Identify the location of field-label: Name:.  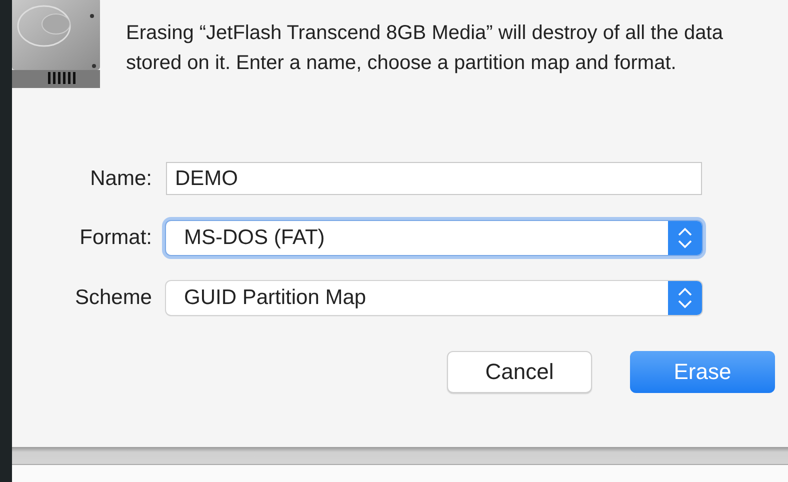
(121, 178).